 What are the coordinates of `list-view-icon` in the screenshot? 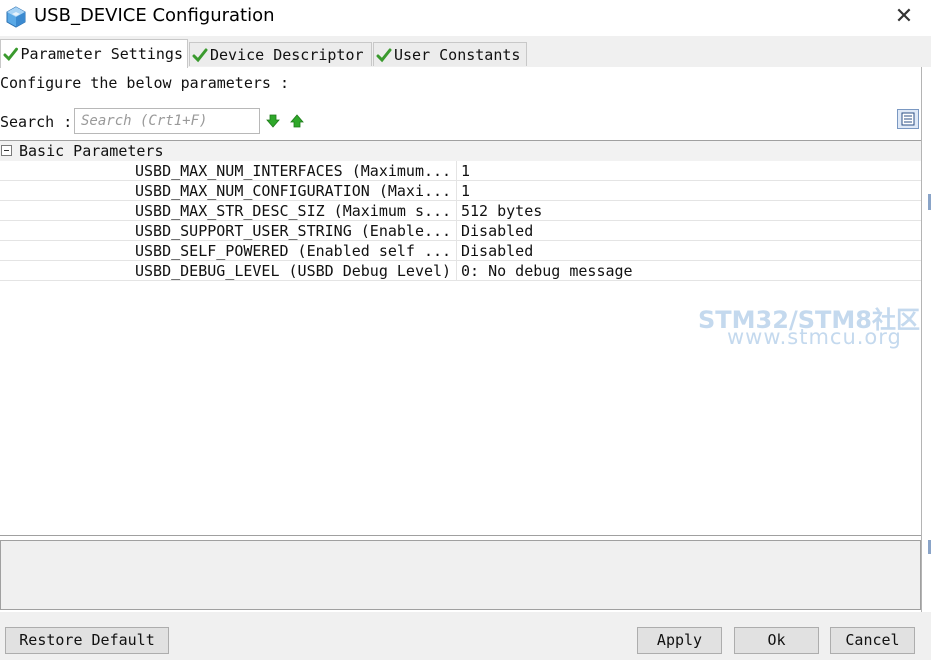 It's located at (908, 119).